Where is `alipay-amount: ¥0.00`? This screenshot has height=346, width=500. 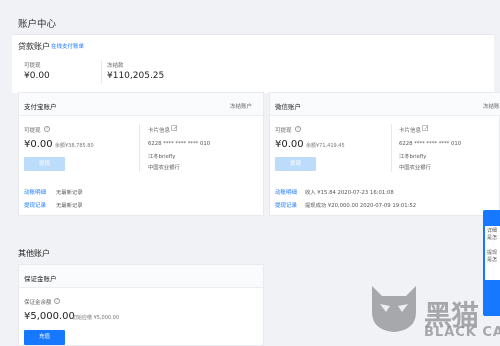 alipay-amount: ¥0.00 is located at coordinates (38, 144).